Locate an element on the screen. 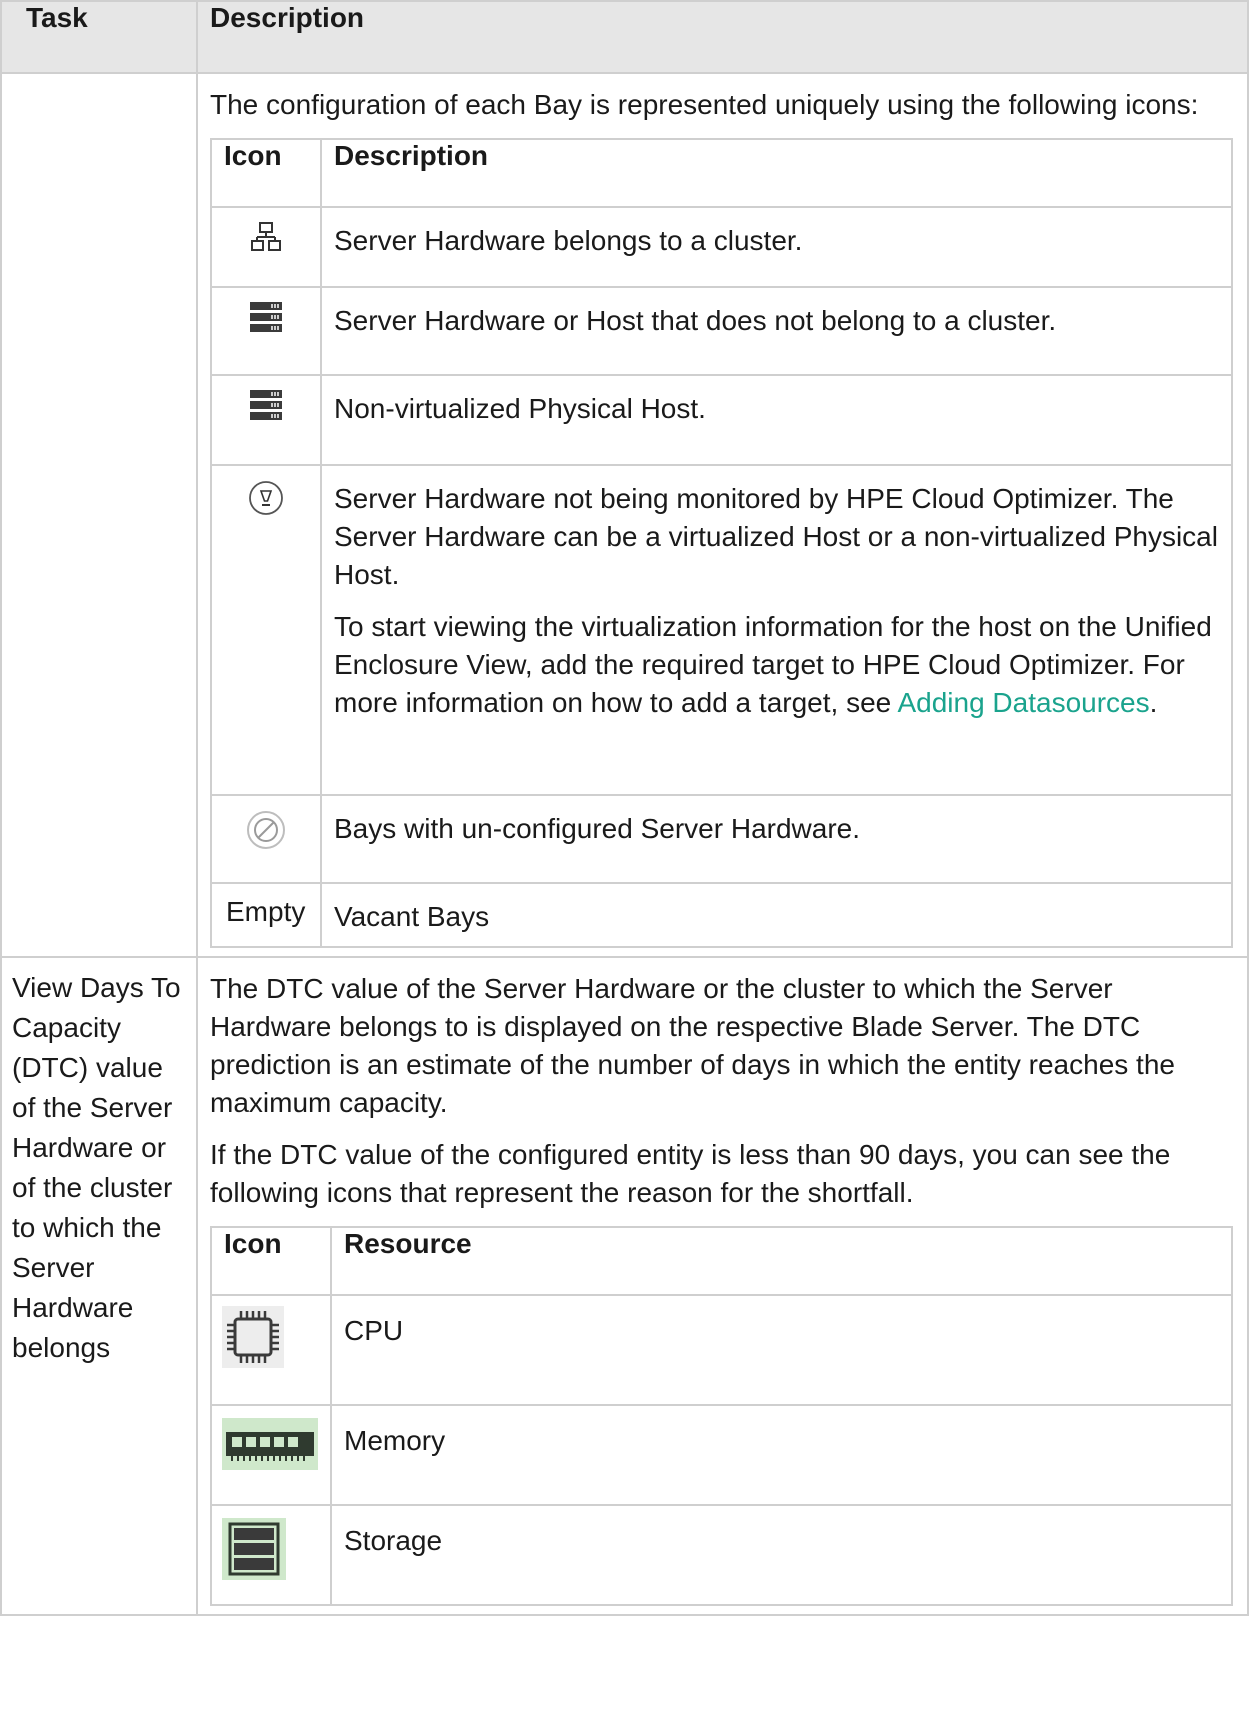 The height and width of the screenshot is (1736, 1249). table-row: Memory is located at coordinates (721, 1455).